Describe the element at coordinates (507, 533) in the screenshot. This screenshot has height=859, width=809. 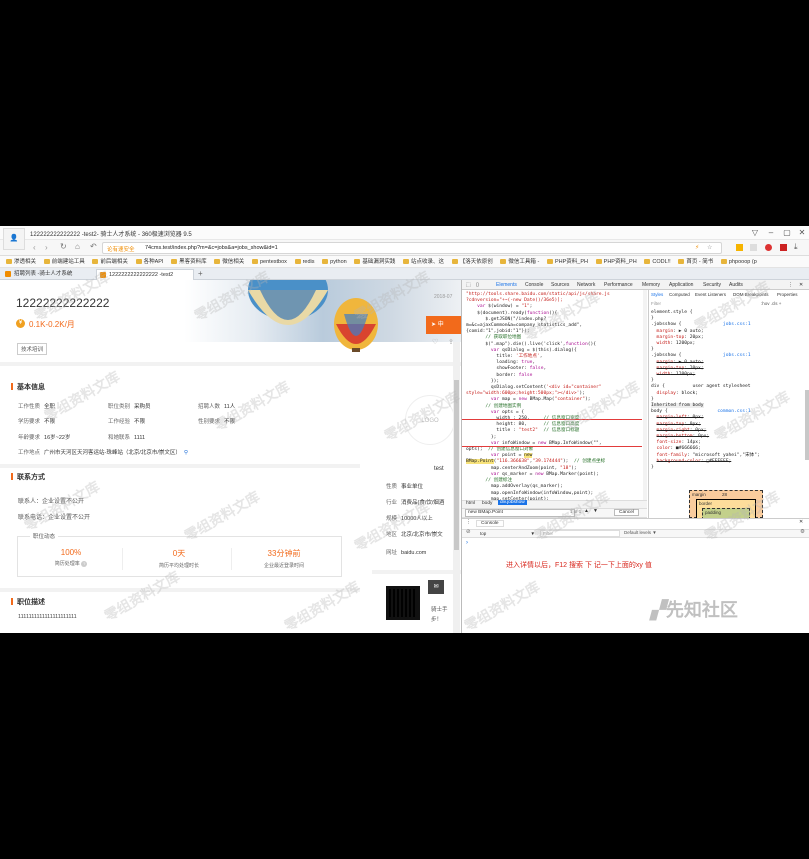
I see `console-context-select: top ▼` at that location.